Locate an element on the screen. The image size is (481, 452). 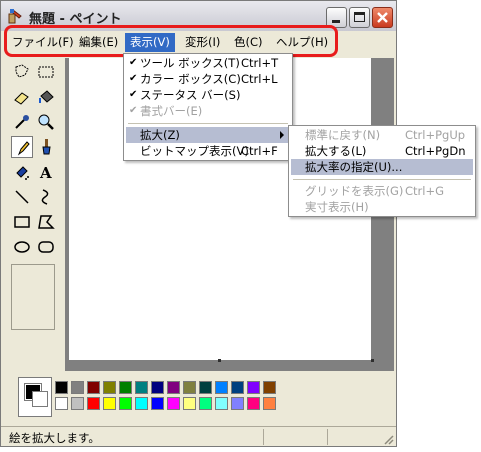
curve-icon is located at coordinates (45, 197).